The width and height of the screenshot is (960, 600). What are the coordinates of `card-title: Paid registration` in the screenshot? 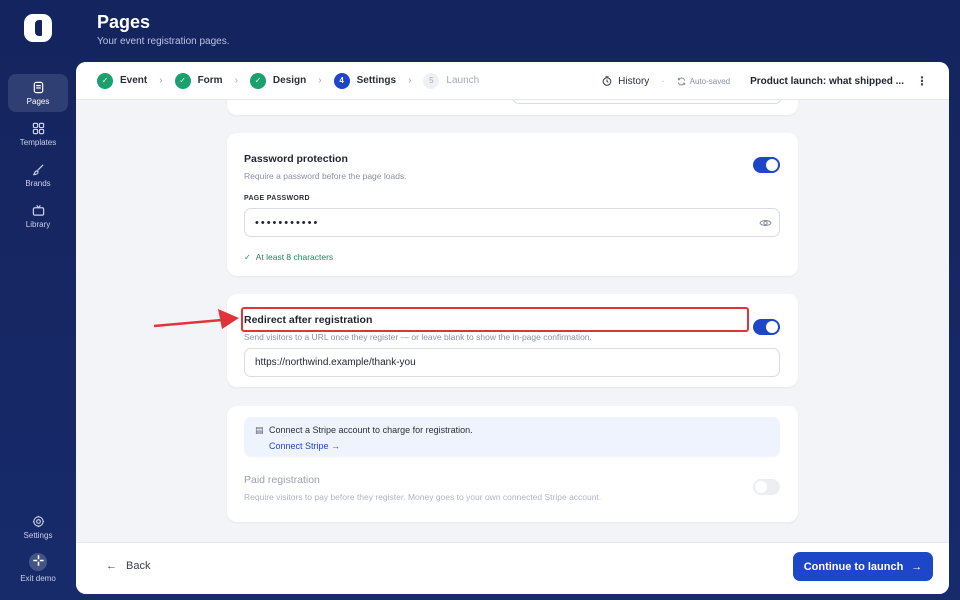 It's located at (282, 480).